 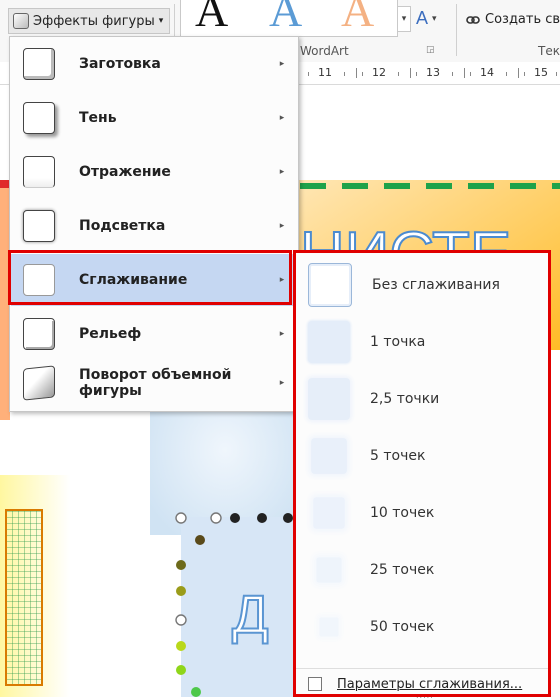 I want to click on menu-item-label: Заготовка, so click(x=120, y=64).